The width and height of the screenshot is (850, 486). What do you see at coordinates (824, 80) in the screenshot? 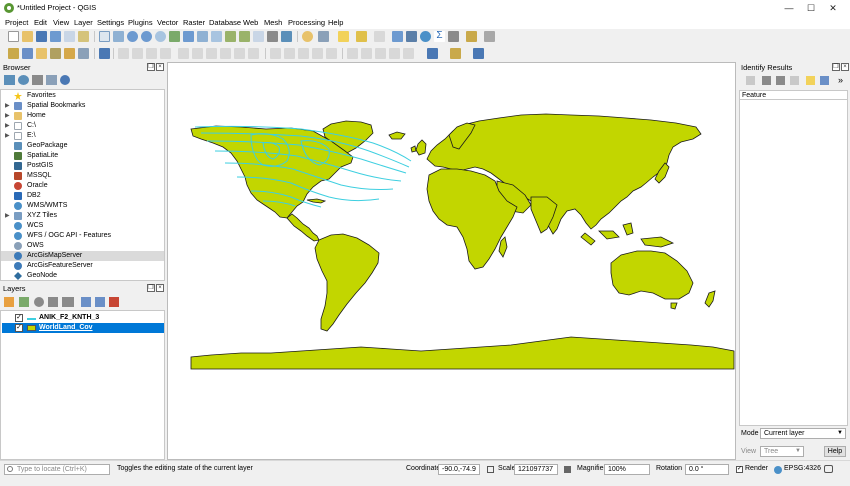
I see `copy-results-icon` at bounding box center [824, 80].